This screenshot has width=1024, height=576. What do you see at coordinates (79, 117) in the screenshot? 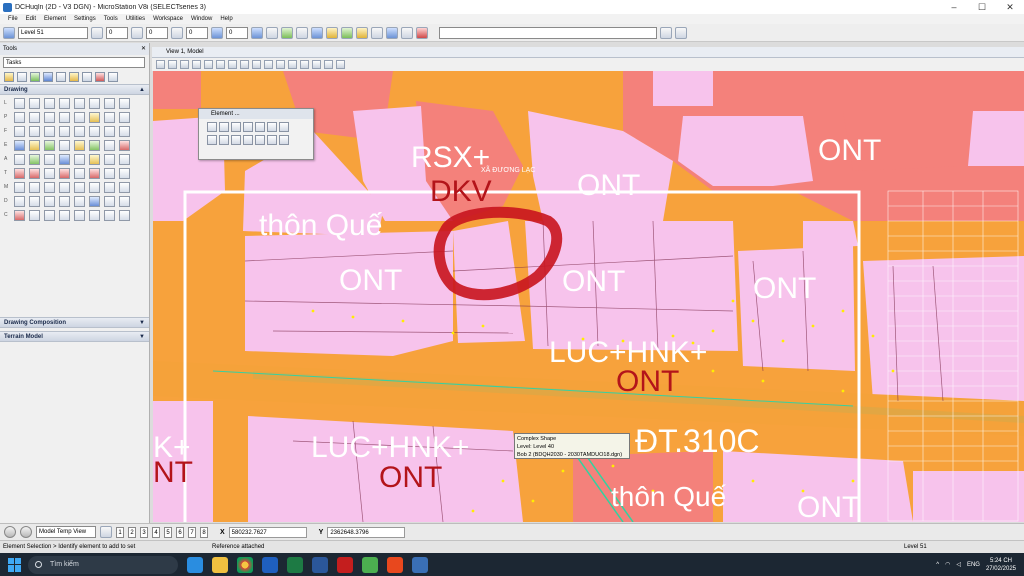
I see `create-region-icon` at bounding box center [79, 117].